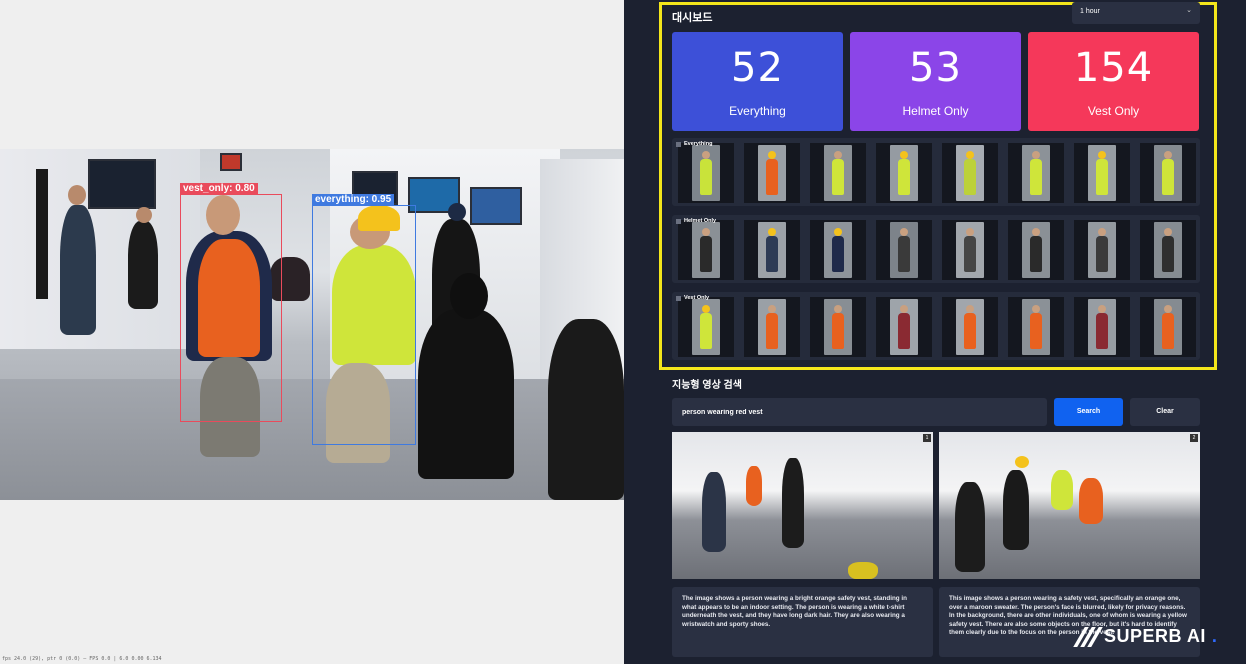 This screenshot has height=664, width=1246. I want to click on stat-value: 52, so click(757, 68).